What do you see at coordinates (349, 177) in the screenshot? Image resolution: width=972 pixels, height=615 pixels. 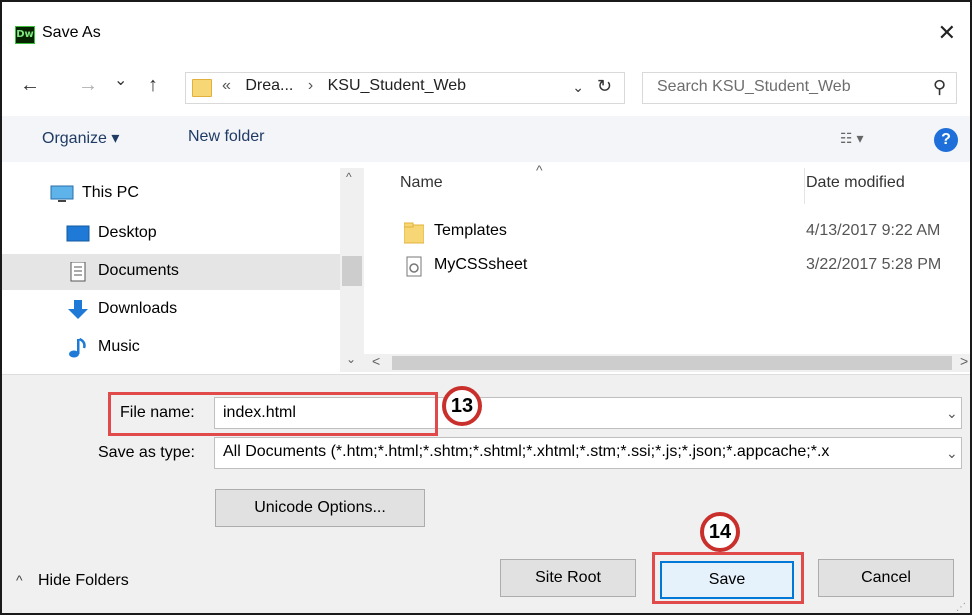 I see `scroll-up-icon: ^` at bounding box center [349, 177].